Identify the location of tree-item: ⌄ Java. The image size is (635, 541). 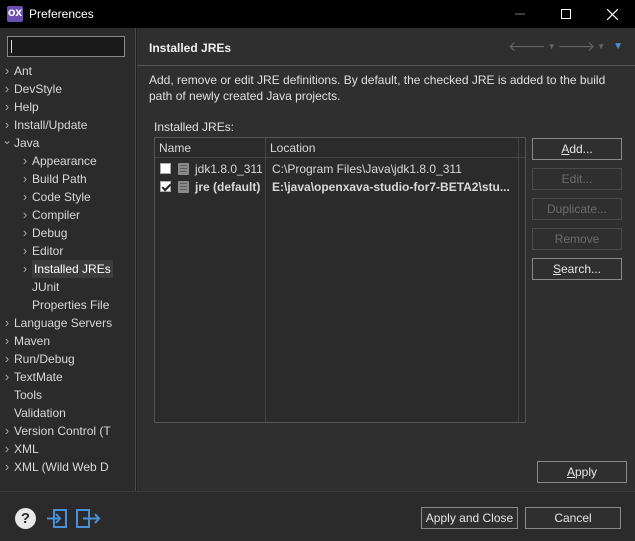
(60, 143).